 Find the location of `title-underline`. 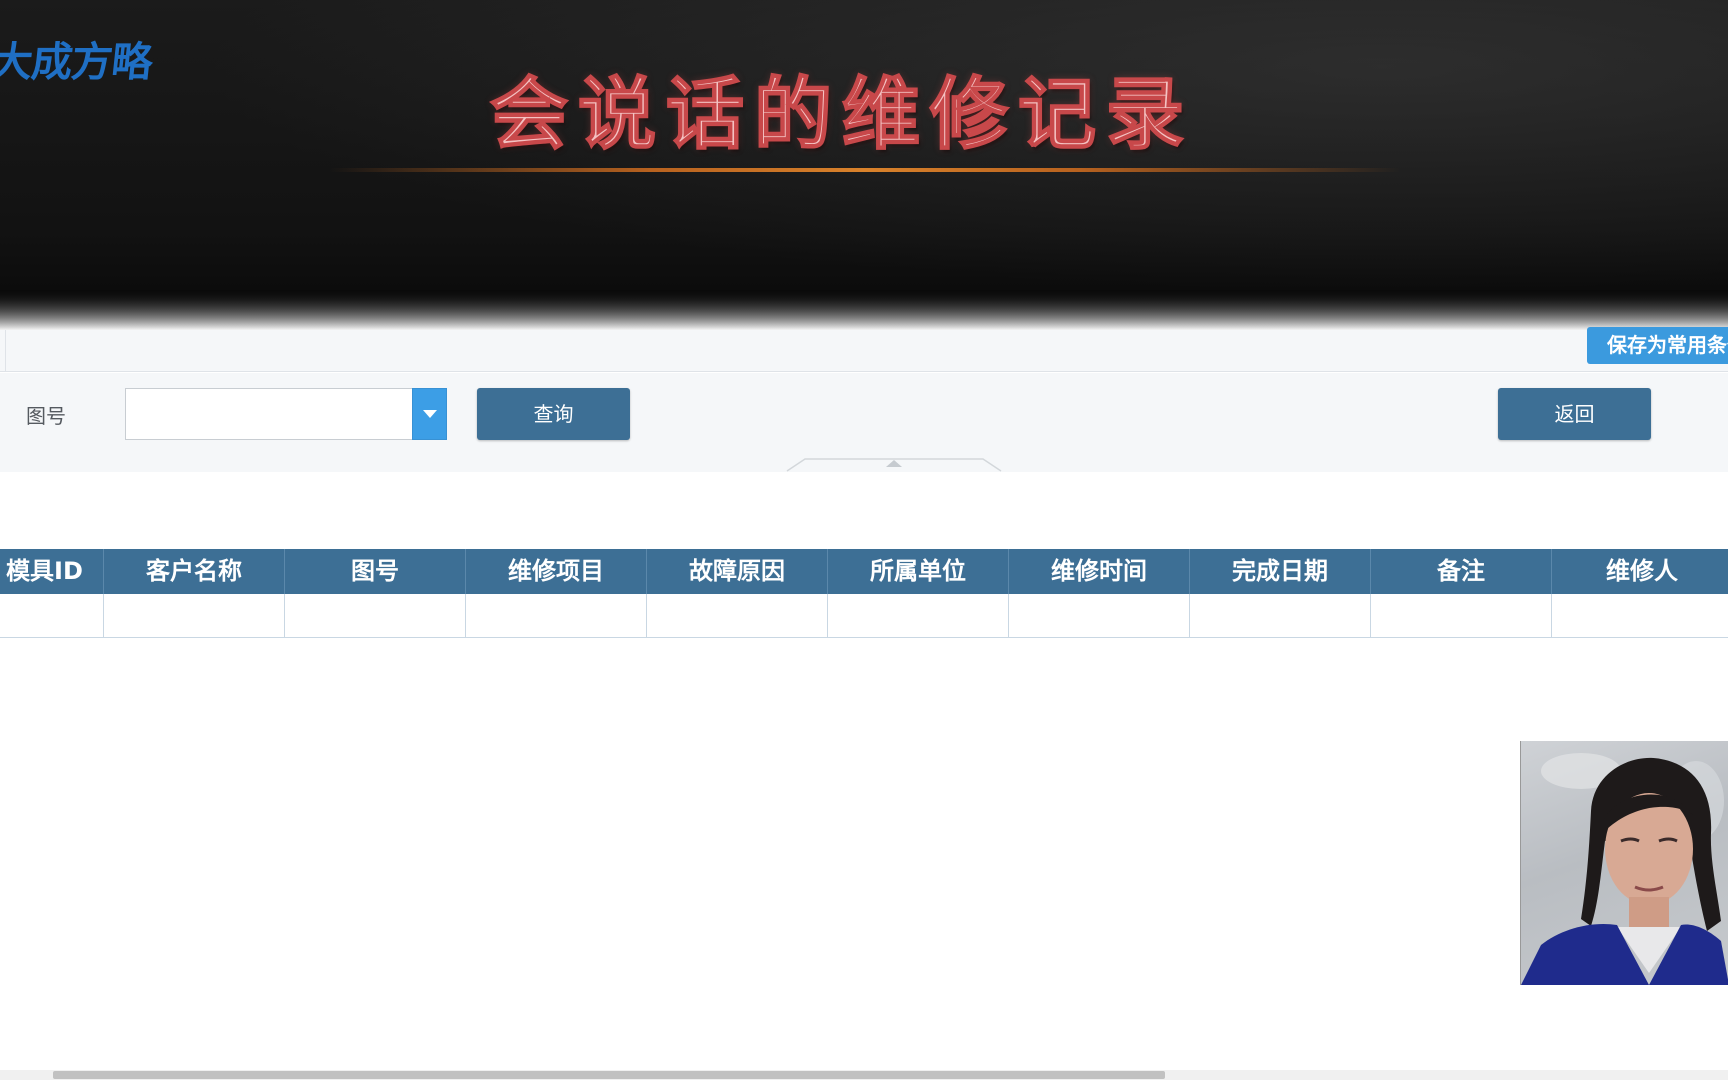

title-underline is located at coordinates (865, 170).